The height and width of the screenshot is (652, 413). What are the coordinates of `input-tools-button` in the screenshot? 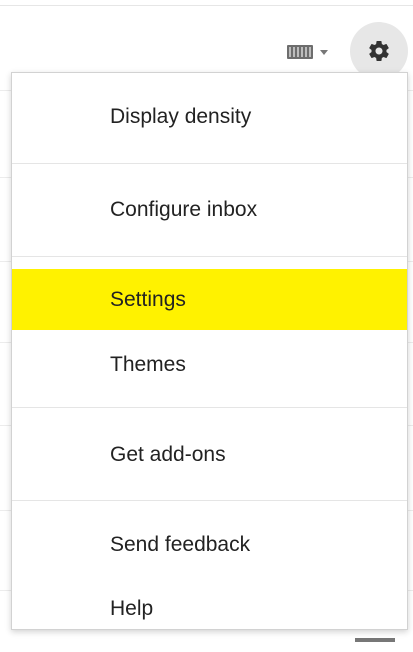 It's located at (309, 51).